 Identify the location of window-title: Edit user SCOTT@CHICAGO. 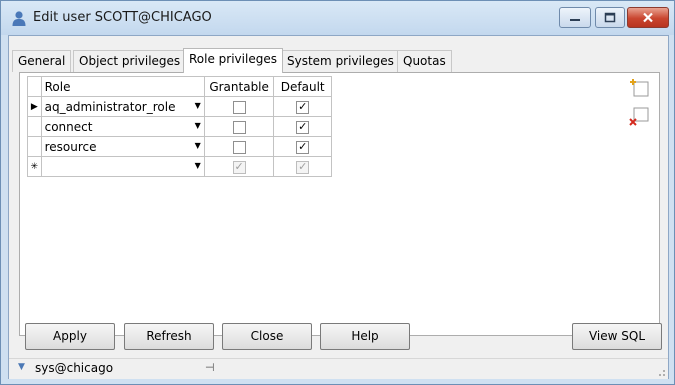
(122, 17).